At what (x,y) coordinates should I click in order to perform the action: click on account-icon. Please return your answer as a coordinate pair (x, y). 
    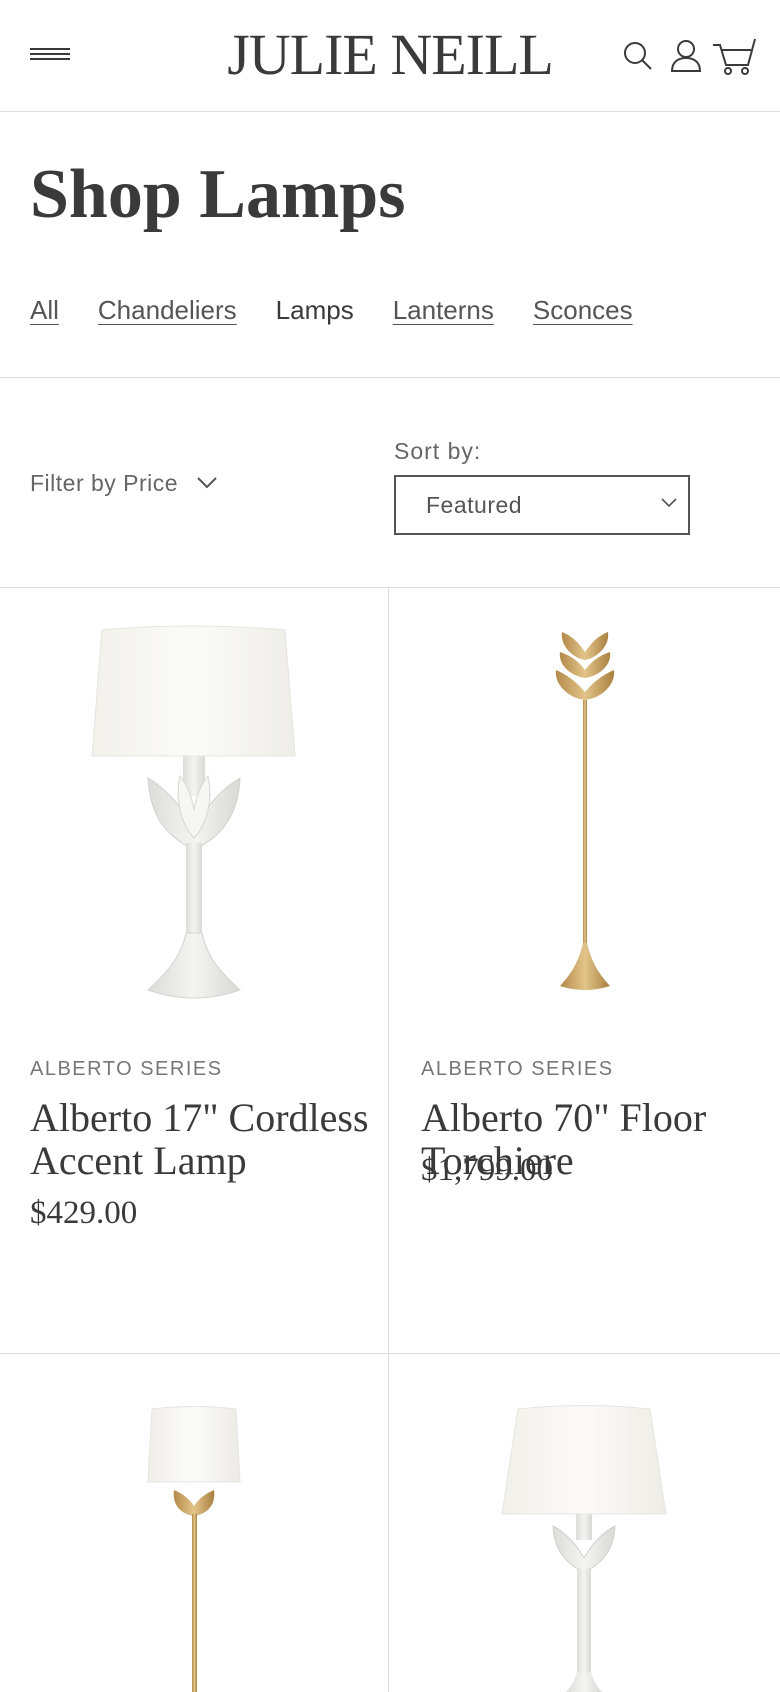
    Looking at the image, I should click on (686, 56).